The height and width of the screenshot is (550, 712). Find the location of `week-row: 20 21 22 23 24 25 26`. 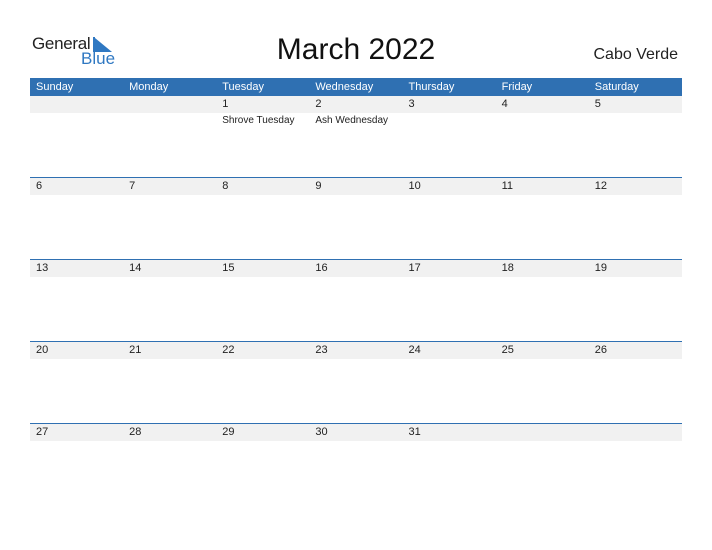

week-row: 20 21 22 23 24 25 26 is located at coordinates (356, 382).